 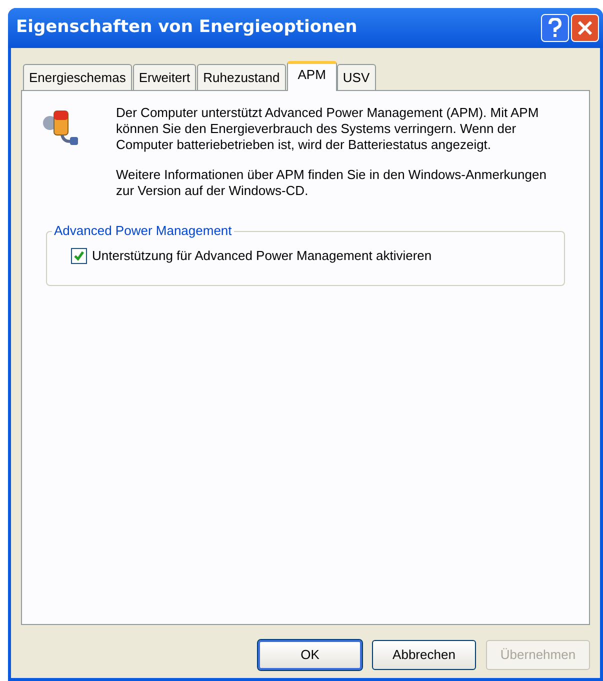 What do you see at coordinates (77, 77) in the screenshot?
I see `tab: Energieschemas` at bounding box center [77, 77].